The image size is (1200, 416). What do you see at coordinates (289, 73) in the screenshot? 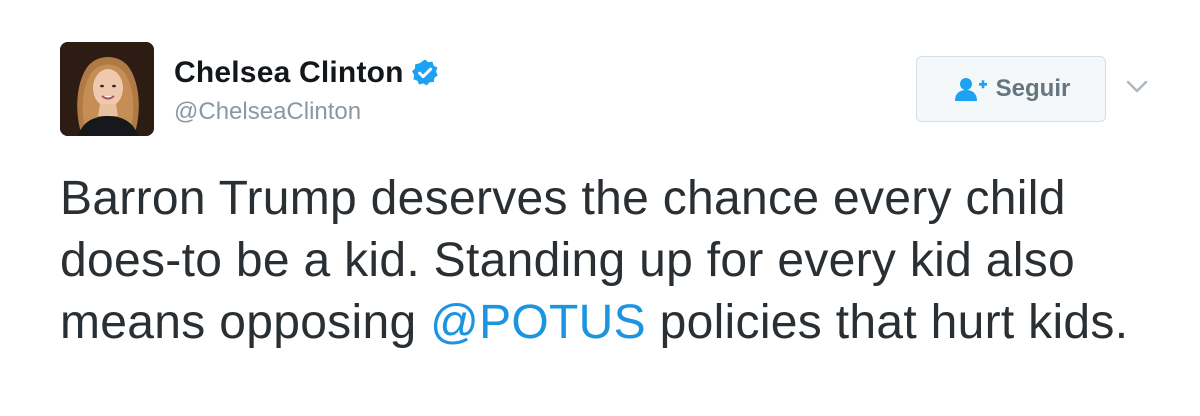
I see `display-name: Chelsea Clinton` at bounding box center [289, 73].